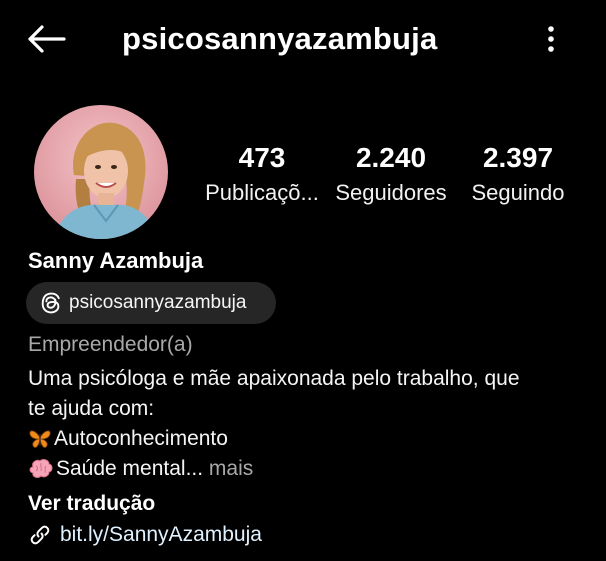 The width and height of the screenshot is (606, 561). Describe the element at coordinates (161, 534) in the screenshot. I see `link-url: bit.ly/SannyAzambuja` at that location.